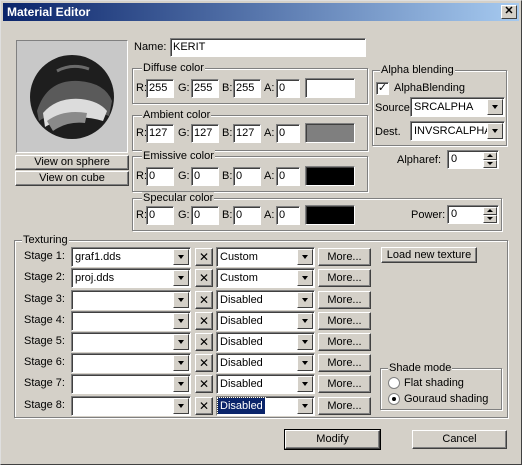  Describe the element at coordinates (247, 176) in the screenshot. I see `emissive-b-field: 0` at that location.